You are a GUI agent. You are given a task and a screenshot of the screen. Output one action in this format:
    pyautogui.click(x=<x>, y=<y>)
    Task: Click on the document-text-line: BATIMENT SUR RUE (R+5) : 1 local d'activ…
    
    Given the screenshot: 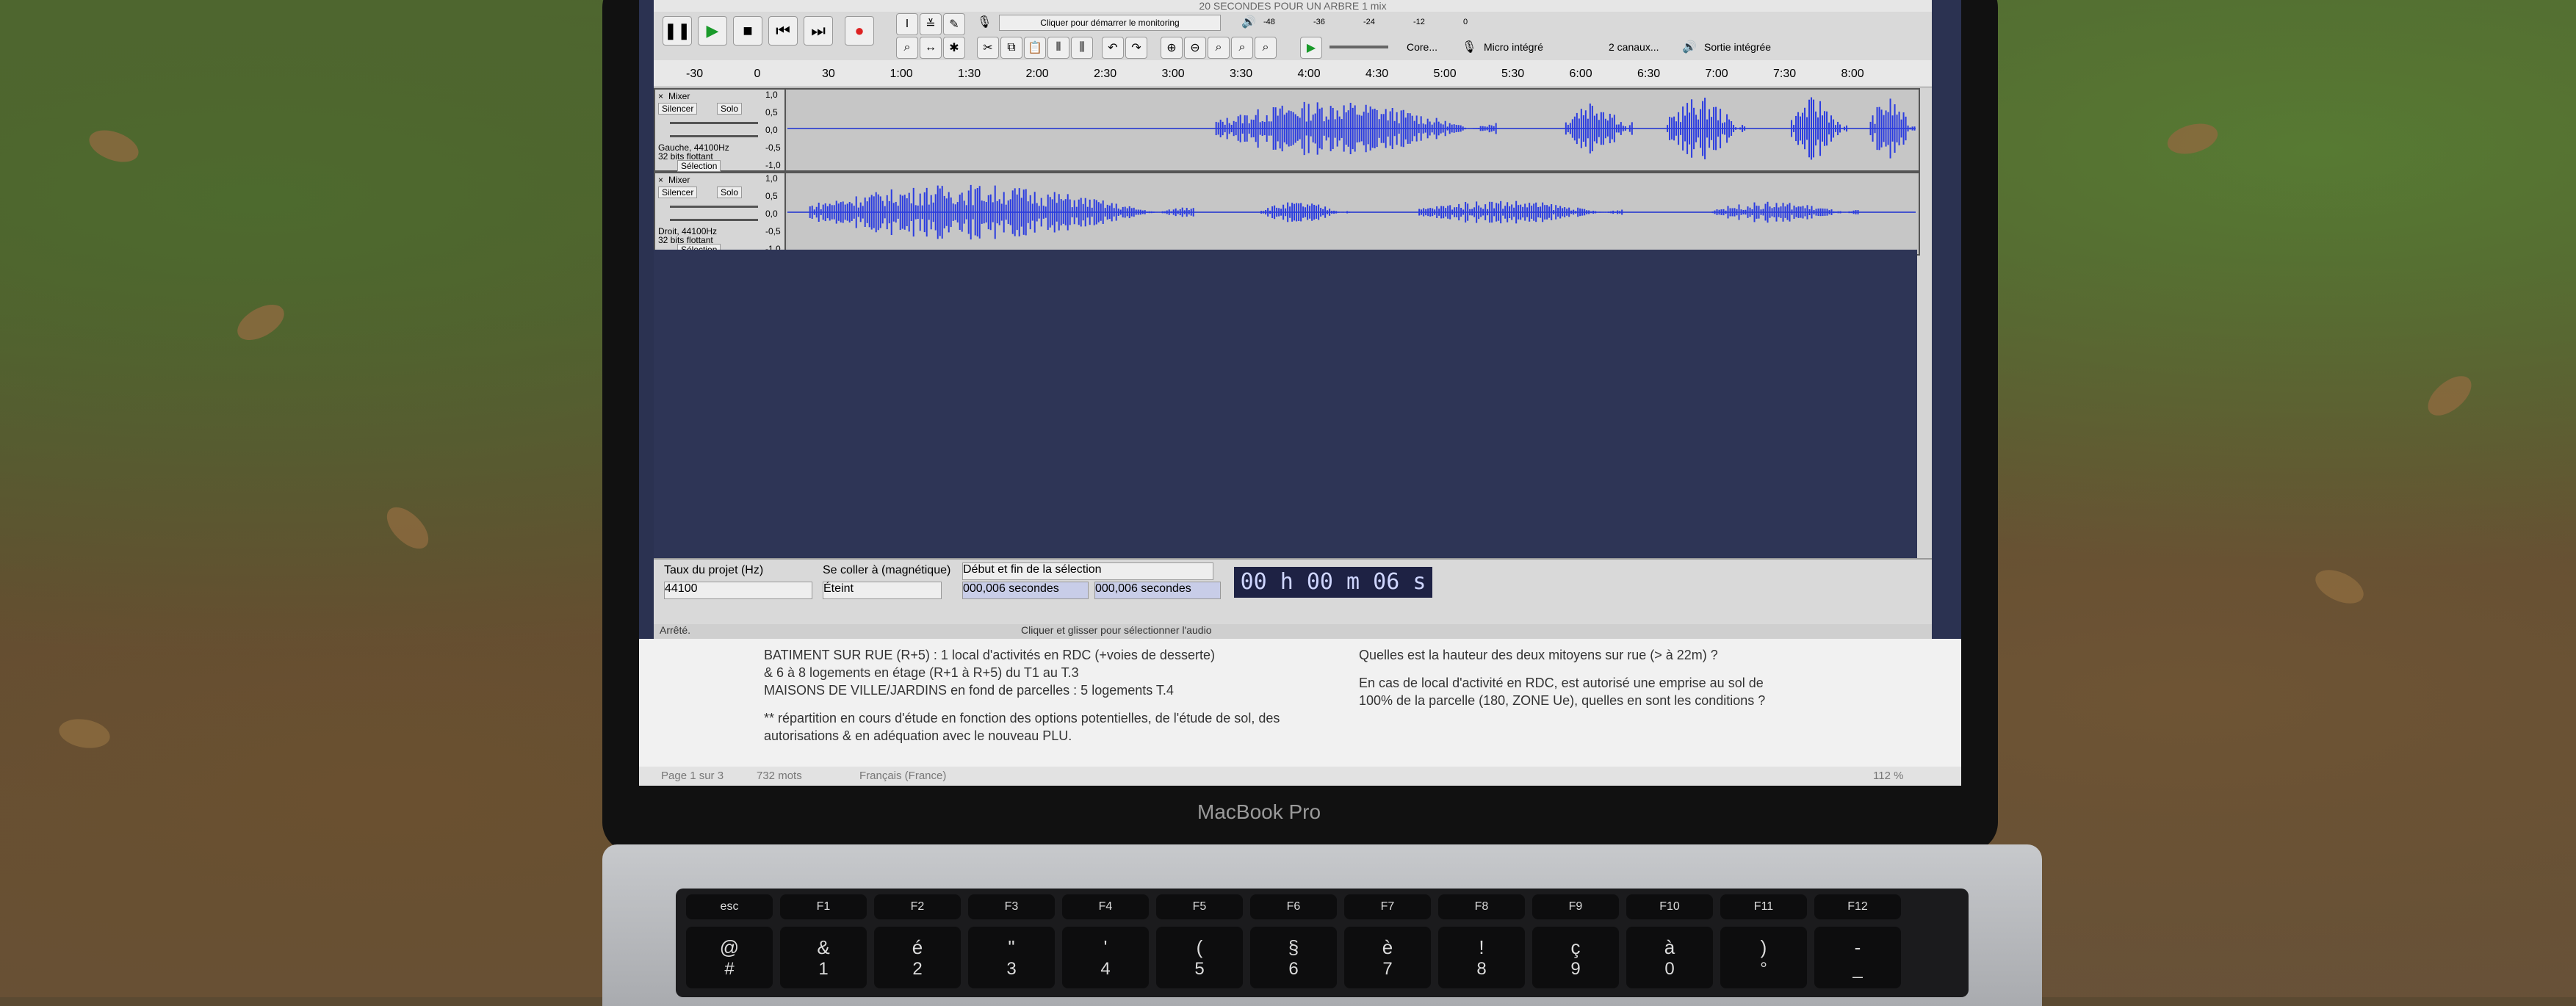 What is the action you would take?
    pyautogui.click(x=989, y=655)
    